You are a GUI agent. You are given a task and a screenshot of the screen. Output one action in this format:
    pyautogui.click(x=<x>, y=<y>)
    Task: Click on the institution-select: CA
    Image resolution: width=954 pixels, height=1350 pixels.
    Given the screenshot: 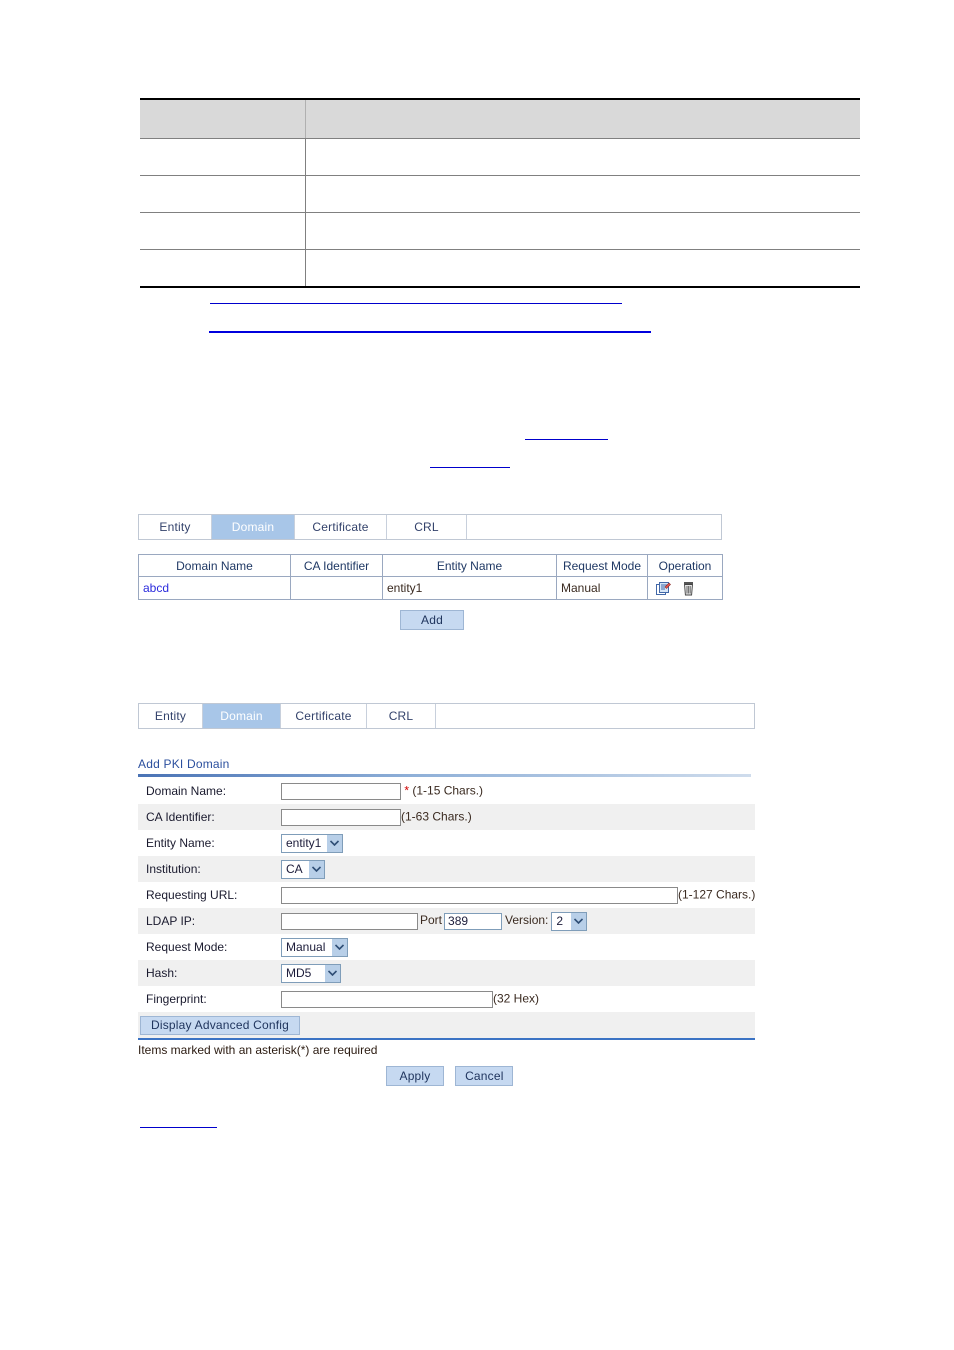 What is the action you would take?
    pyautogui.click(x=303, y=869)
    